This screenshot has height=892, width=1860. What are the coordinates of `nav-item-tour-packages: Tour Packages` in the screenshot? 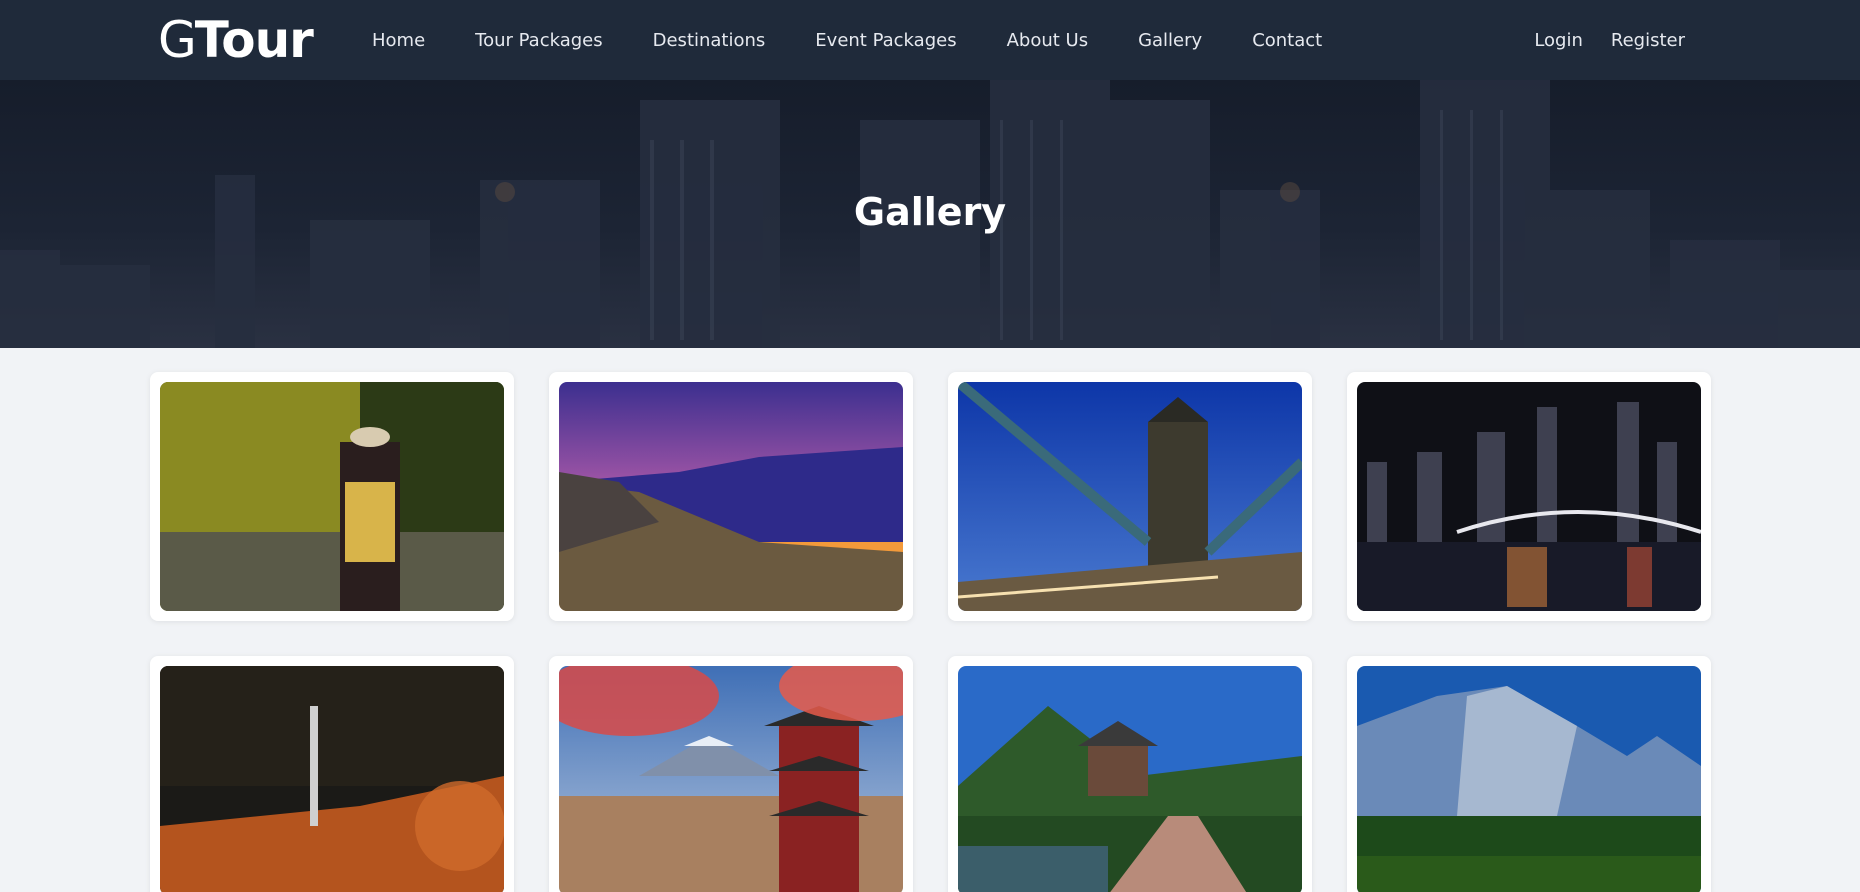 It's located at (538, 40).